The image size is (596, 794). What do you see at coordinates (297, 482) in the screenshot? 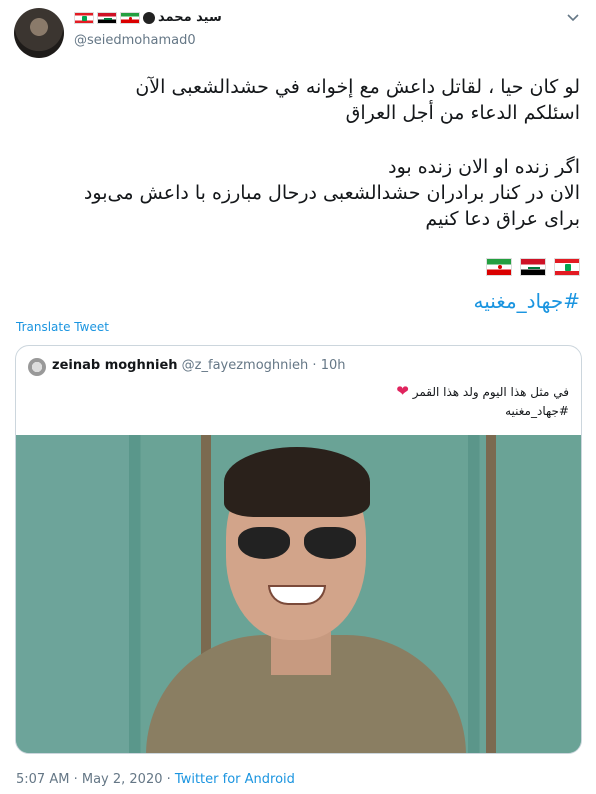
I see `photo-person-hair` at bounding box center [297, 482].